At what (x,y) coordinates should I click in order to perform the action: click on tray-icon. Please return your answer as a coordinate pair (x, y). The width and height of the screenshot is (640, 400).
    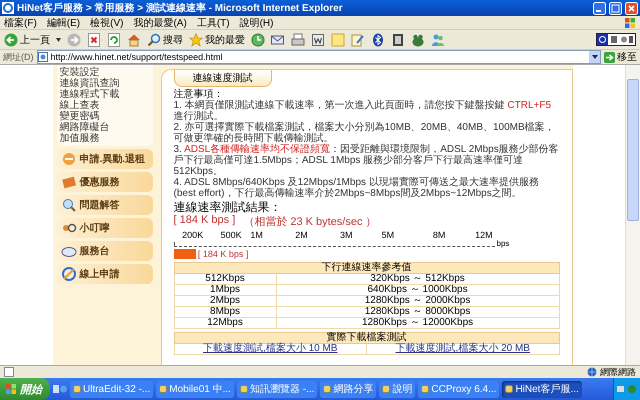
    Looking at the image, I should click on (627, 389).